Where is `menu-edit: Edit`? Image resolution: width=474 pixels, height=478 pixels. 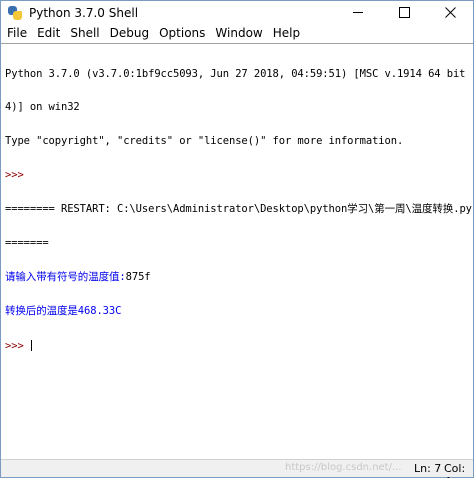 menu-edit: Edit is located at coordinates (48, 33).